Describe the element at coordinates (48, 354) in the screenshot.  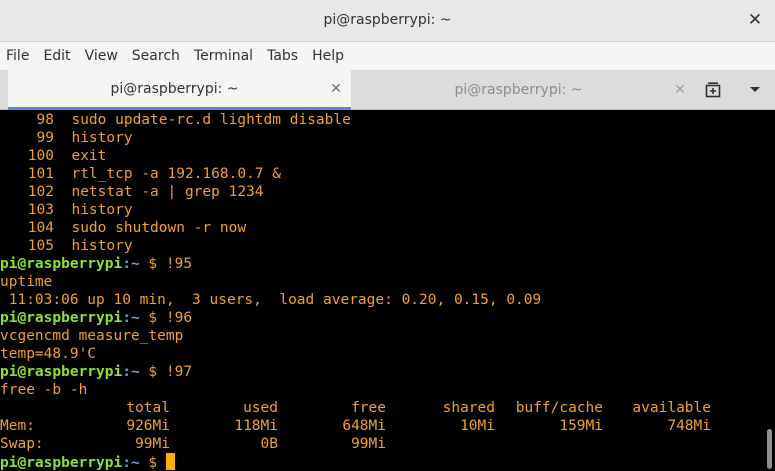
I see `output-line: temp=48.9'C` at that location.